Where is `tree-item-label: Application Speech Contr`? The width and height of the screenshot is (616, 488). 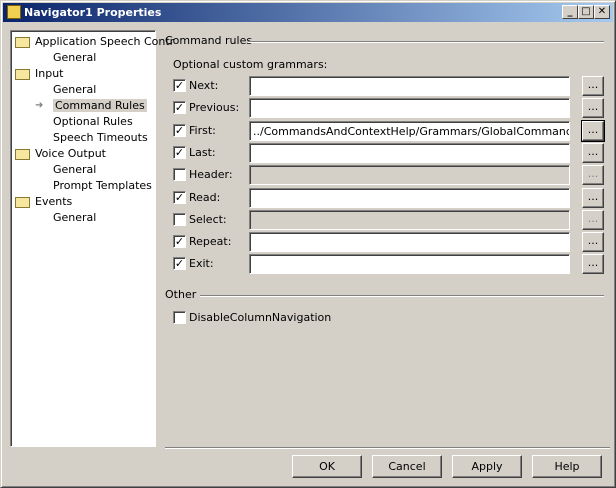
tree-item-label: Application Speech Contr is located at coordinates (105, 41).